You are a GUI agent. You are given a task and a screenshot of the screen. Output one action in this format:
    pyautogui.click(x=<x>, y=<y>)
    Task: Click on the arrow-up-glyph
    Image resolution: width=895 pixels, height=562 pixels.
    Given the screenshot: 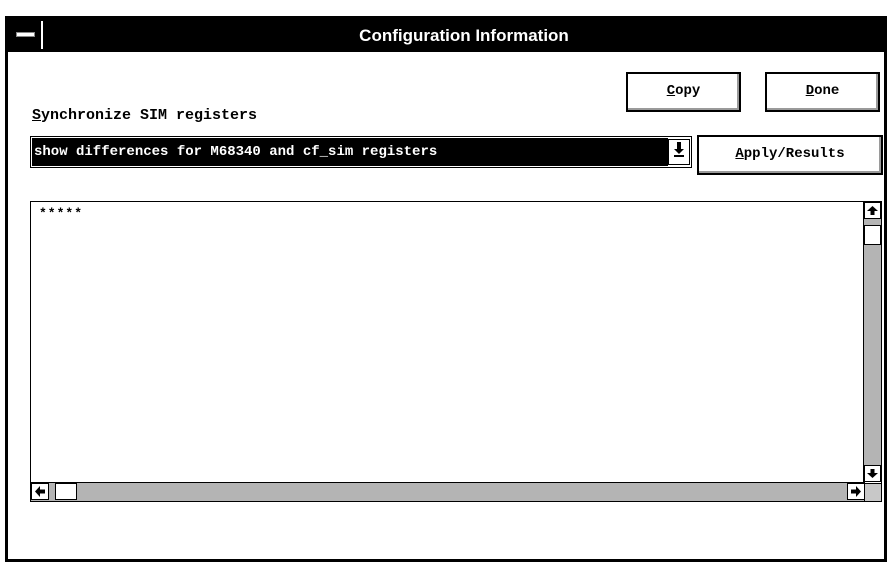 What is the action you would take?
    pyautogui.click(x=872, y=210)
    